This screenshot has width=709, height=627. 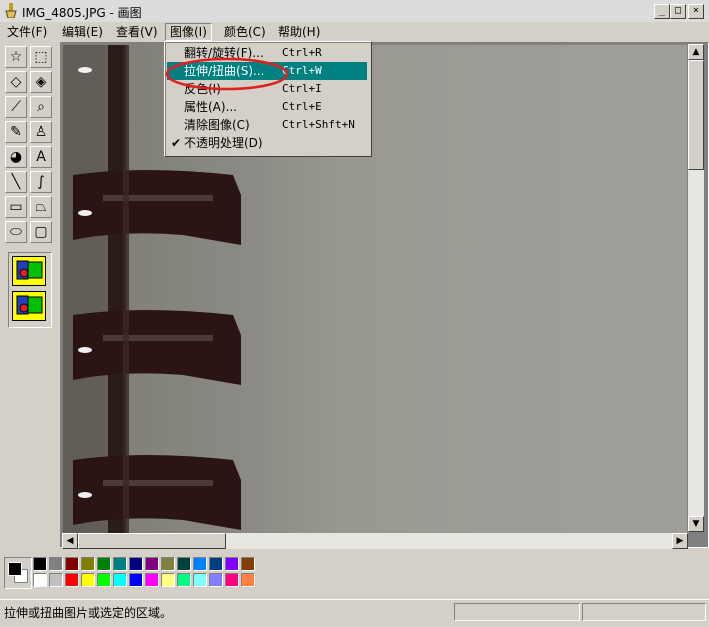 What do you see at coordinates (82, 13) in the screenshot?
I see `window-title: IMG_4805.JPG - 画图` at bounding box center [82, 13].